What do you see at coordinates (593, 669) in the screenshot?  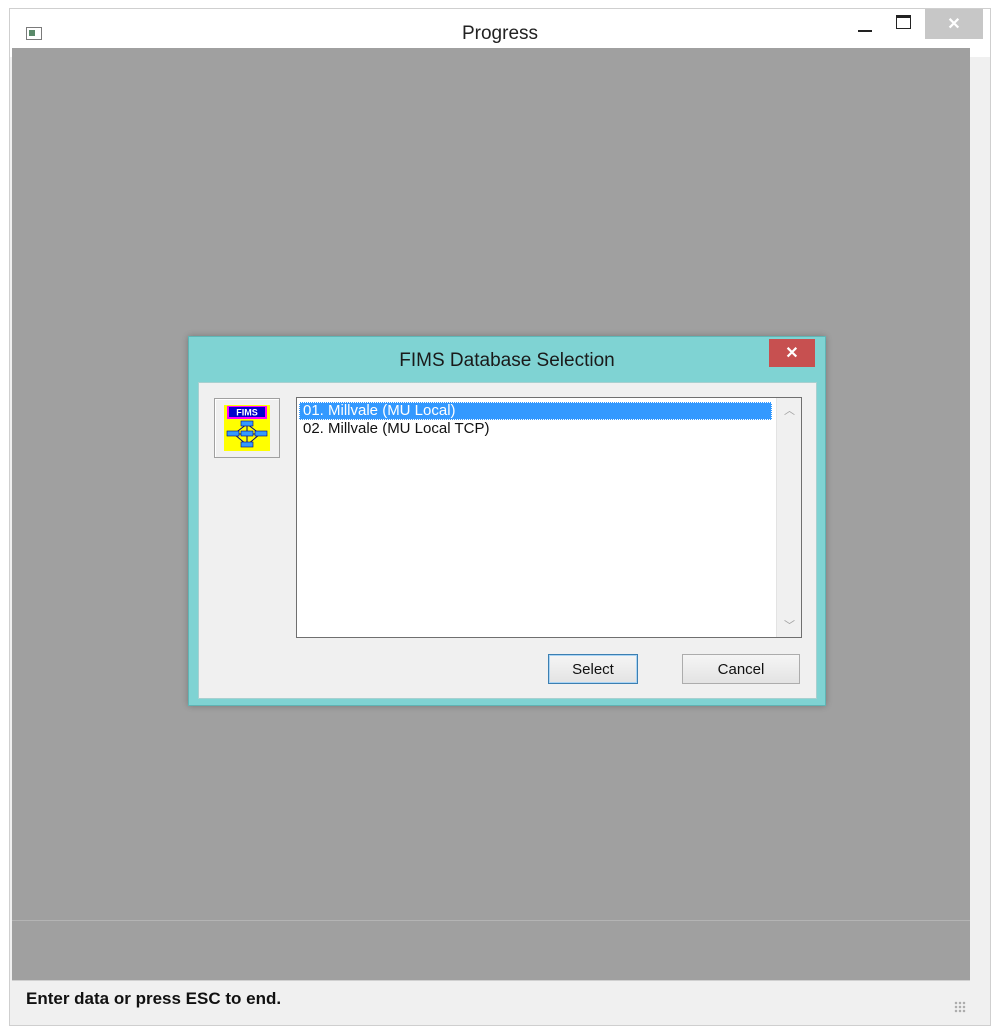 I see `select-button: Select` at bounding box center [593, 669].